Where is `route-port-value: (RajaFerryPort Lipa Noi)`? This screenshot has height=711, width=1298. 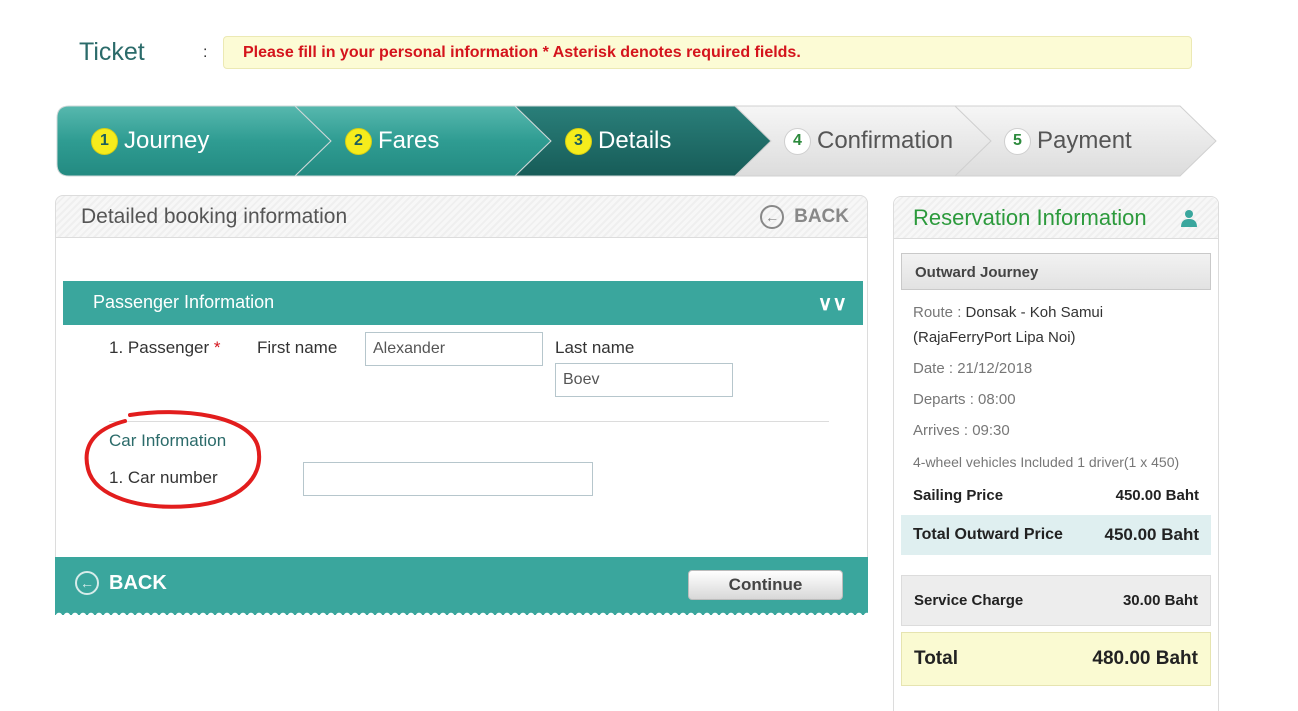
route-port-value: (RajaFerryPort Lipa Noi) is located at coordinates (994, 337).